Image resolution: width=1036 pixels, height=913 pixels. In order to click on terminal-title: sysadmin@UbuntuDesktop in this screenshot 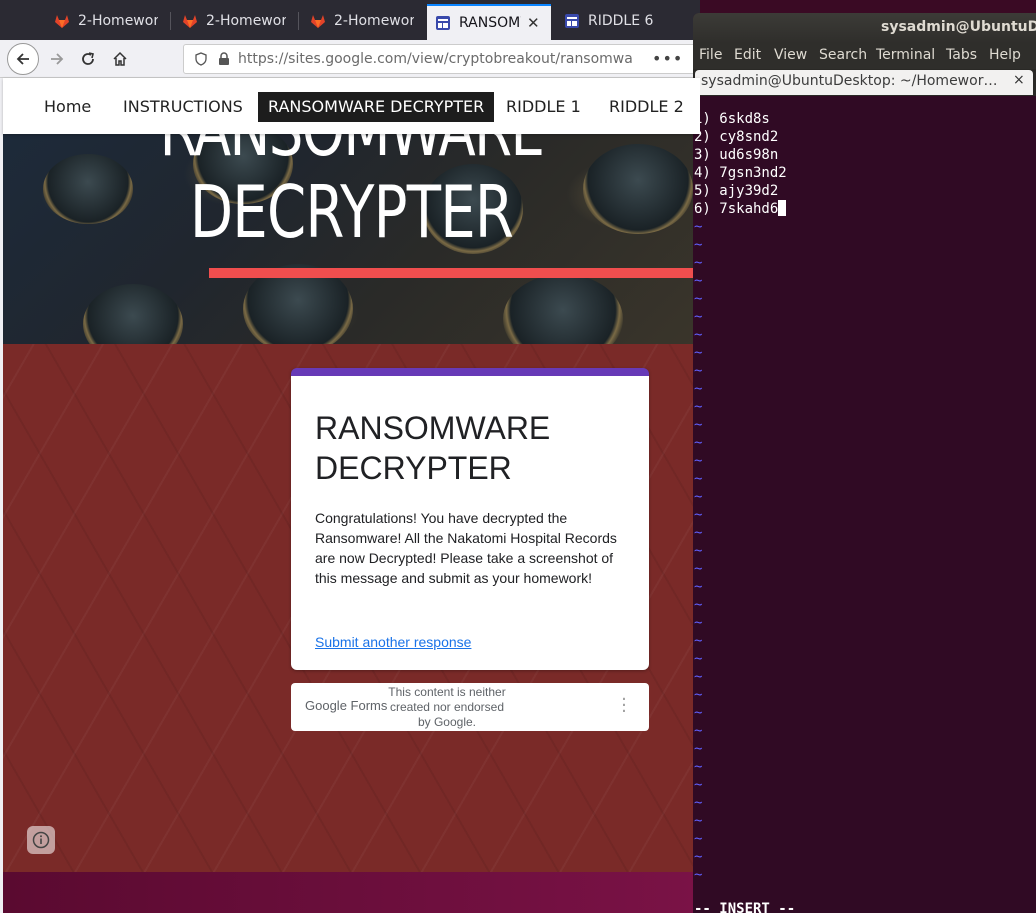, I will do `click(958, 27)`.